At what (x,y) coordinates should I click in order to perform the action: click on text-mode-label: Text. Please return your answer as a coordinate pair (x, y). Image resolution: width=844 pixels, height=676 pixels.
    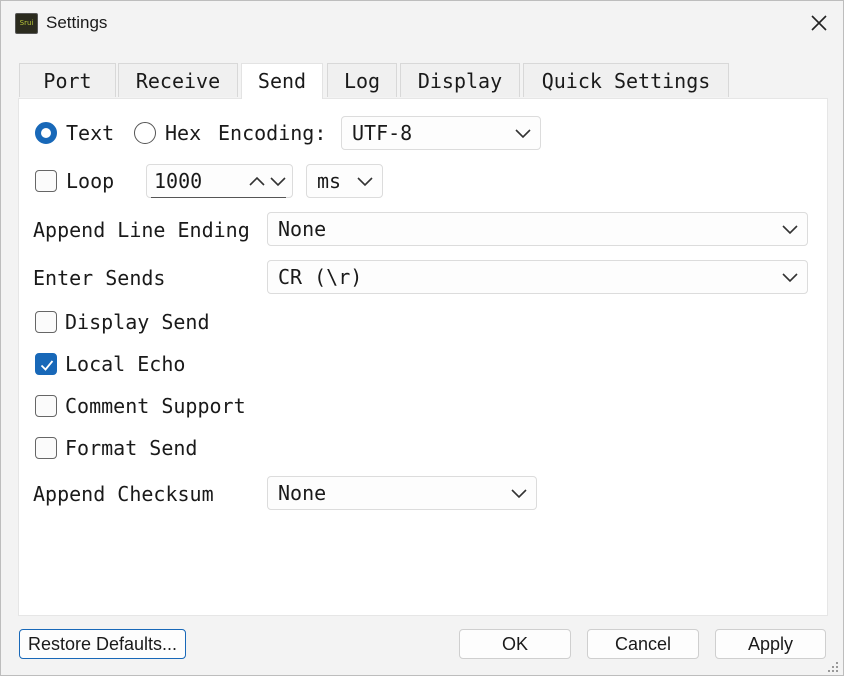
    Looking at the image, I should click on (90, 133).